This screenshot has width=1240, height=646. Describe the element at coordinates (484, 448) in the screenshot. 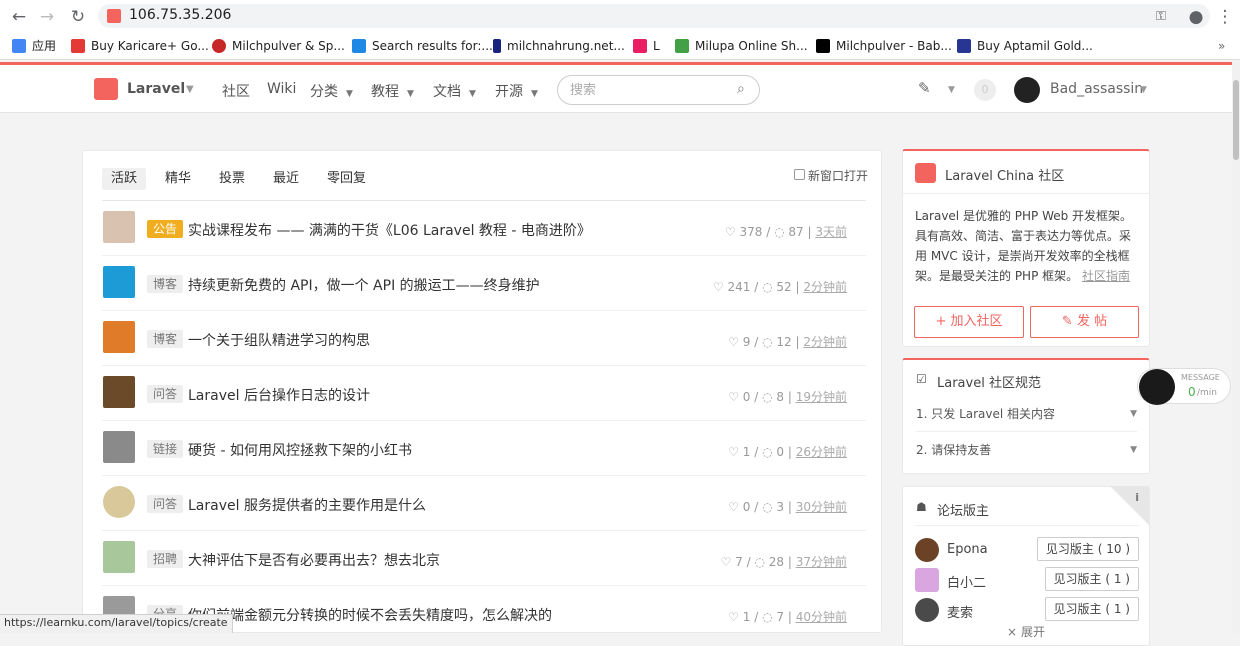

I see `topic-row: 链接 硬货 - 如何用风控拯救下架的小红书 ♡ 1 / ◌ 0 | 26分钟前` at that location.